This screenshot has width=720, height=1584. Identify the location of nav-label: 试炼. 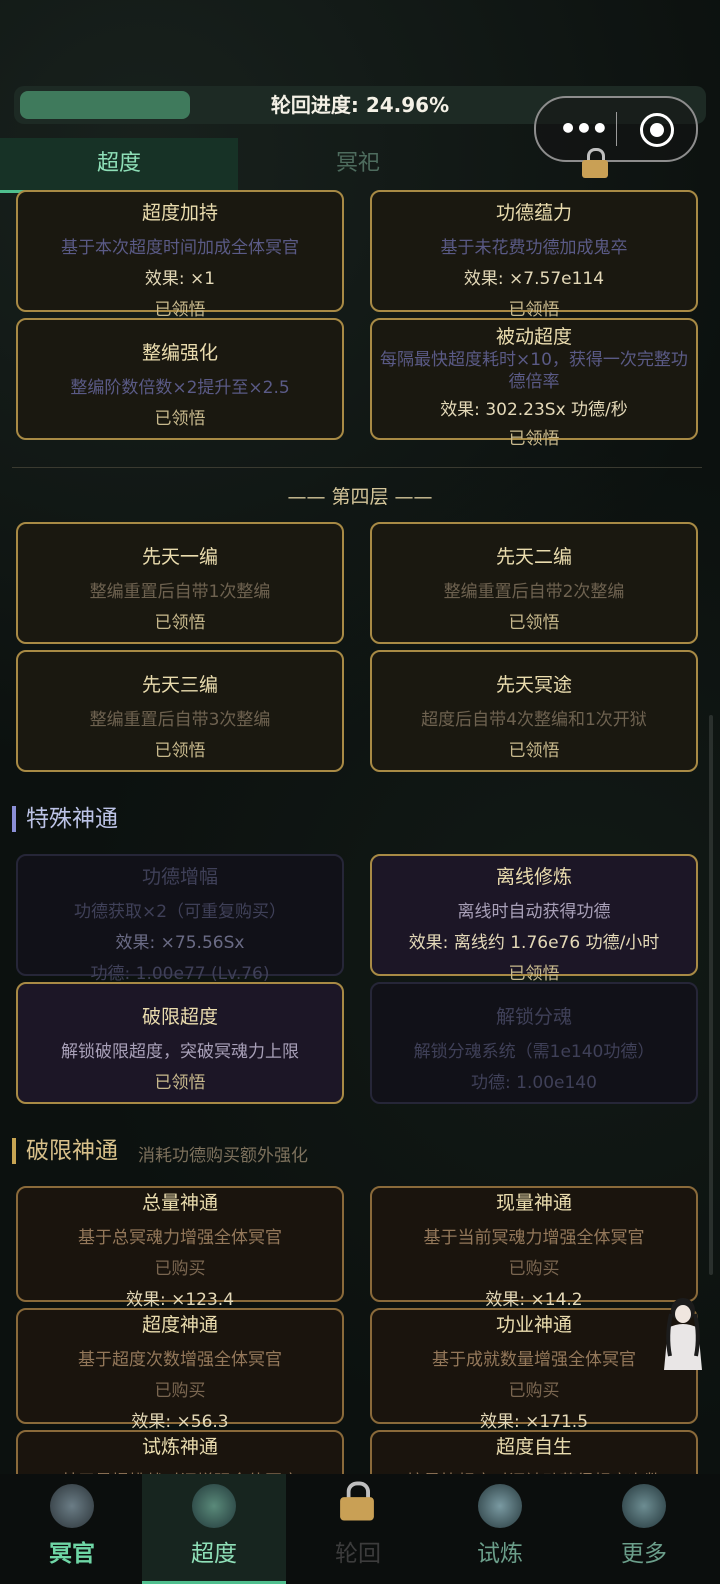
(500, 1554).